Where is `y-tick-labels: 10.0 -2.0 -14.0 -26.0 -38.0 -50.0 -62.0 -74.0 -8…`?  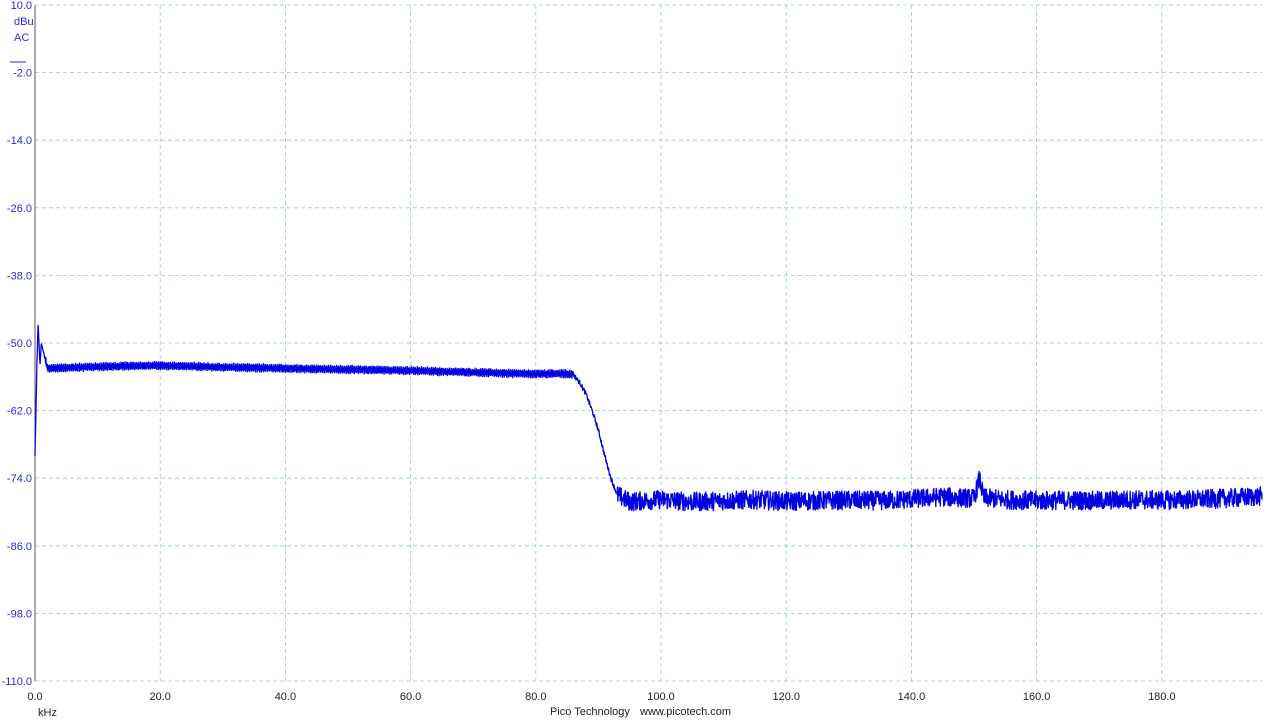 y-tick-labels: 10.0 -2.0 -14.0 -26.0 -38.0 -50.0 -62.0 -74.0 -8… is located at coordinates (17, 344).